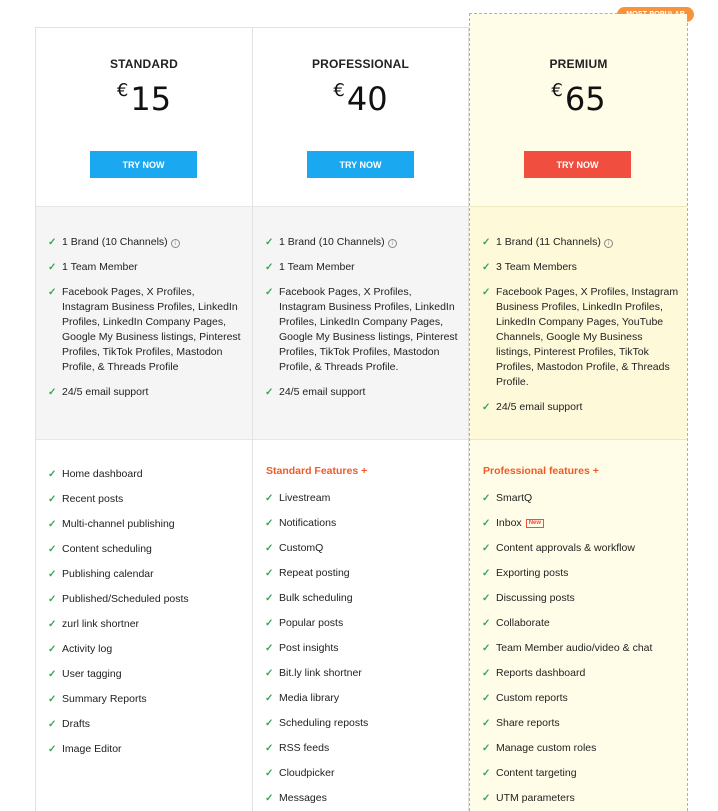 The height and width of the screenshot is (811, 718). I want to click on feature-item: ✓ Notifications, so click(362, 523).